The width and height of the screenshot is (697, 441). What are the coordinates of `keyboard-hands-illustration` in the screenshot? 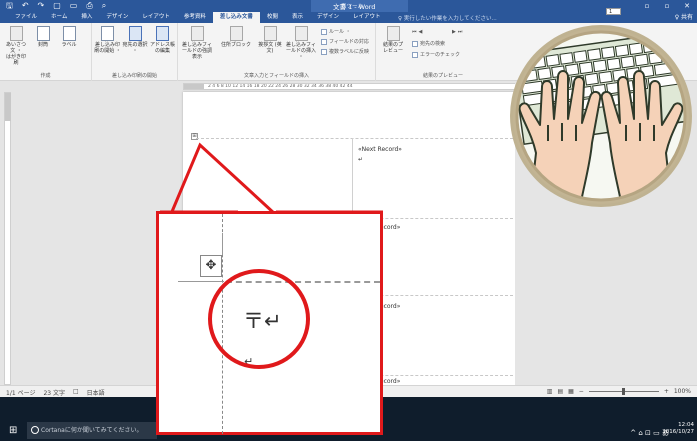 It's located at (601, 116).